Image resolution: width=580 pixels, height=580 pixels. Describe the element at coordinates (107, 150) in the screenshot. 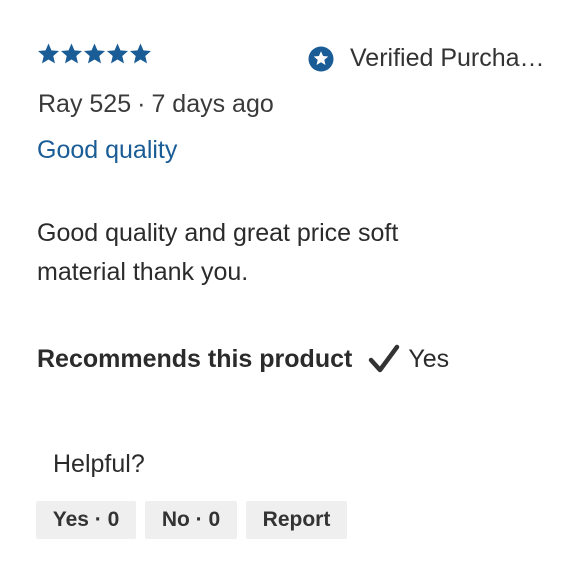

I see `review-title: Good quality` at that location.